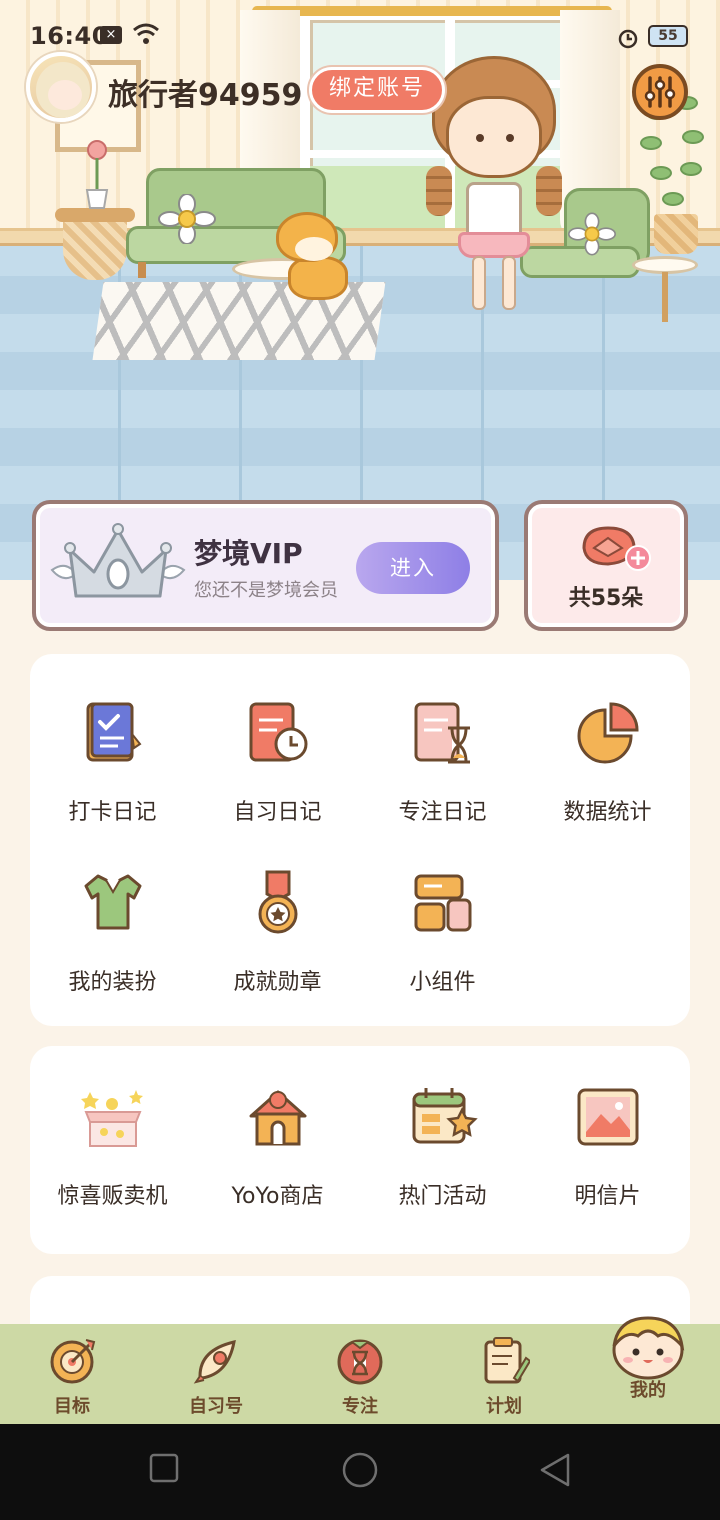  I want to click on menu-label: 热门活动, so click(442, 1196).